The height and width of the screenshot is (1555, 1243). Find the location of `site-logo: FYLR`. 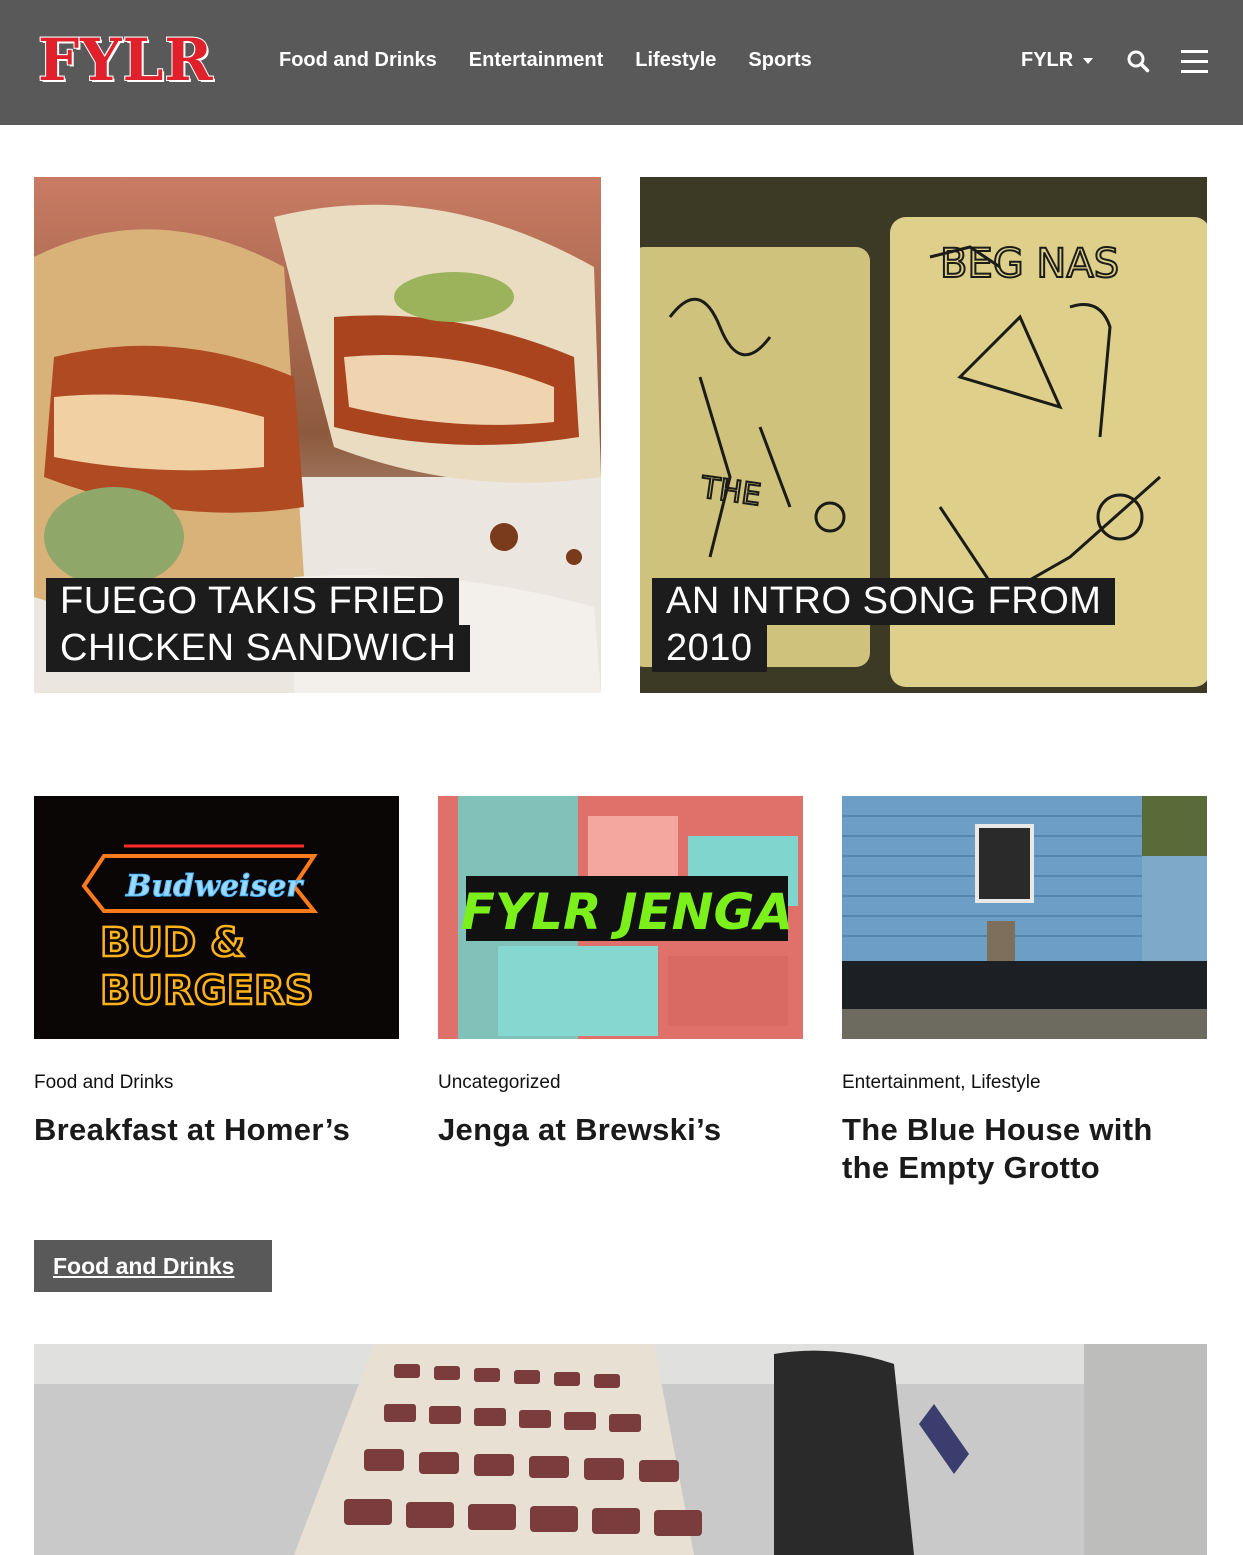

site-logo: FYLR is located at coordinates (130, 60).